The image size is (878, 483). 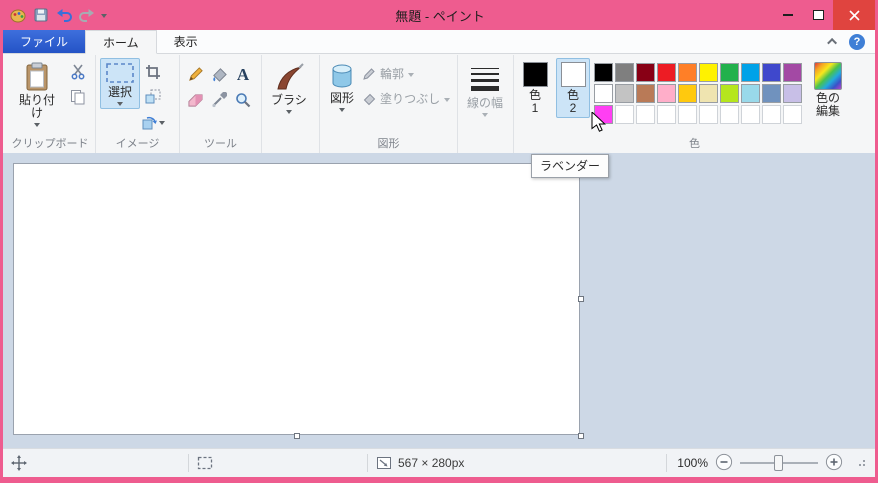 I want to click on color1-swatch, so click(x=535, y=74).